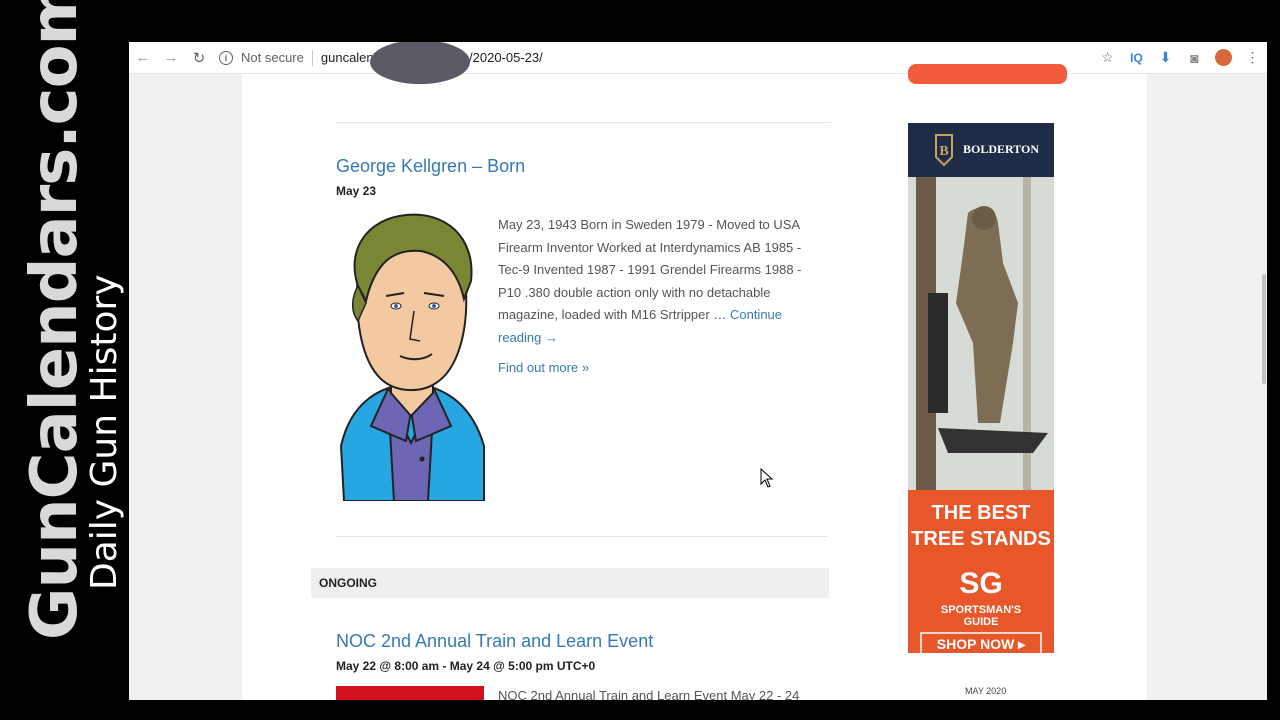  What do you see at coordinates (981, 610) in the screenshot?
I see `ad-sponsor-1: SPORTSMAN'S` at bounding box center [981, 610].